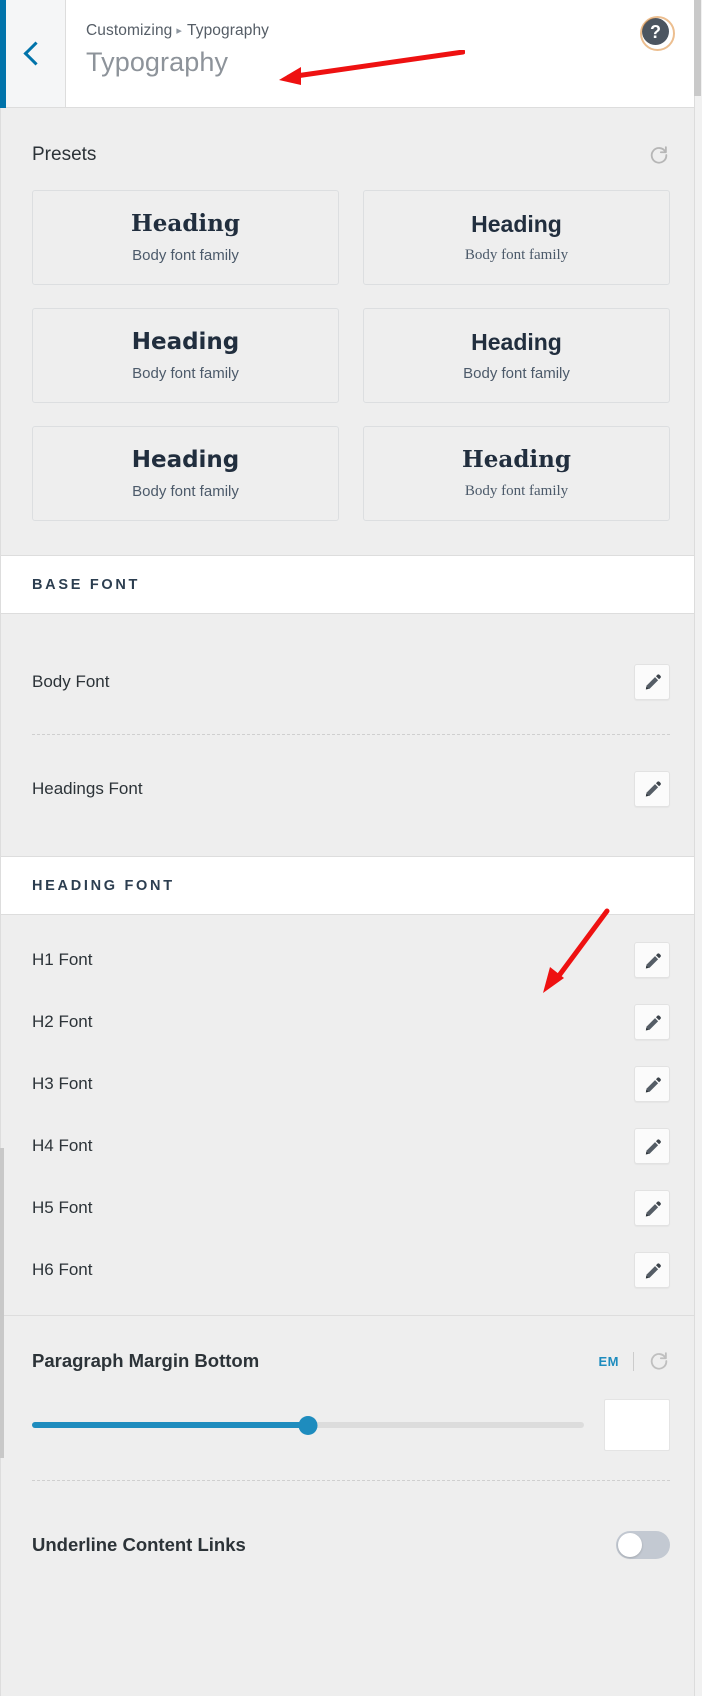 The height and width of the screenshot is (1696, 702). I want to click on font-option-label: H2 Font, so click(62, 1021).